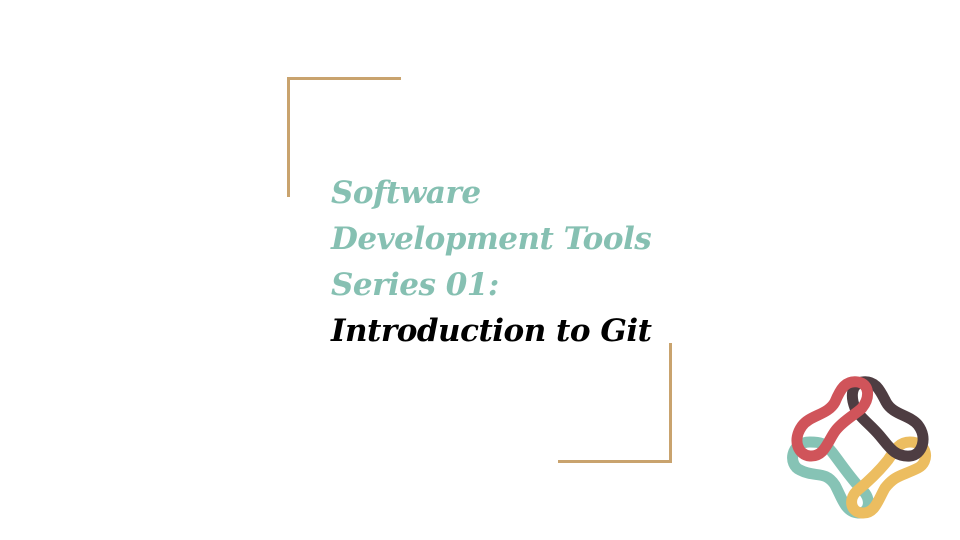  What do you see at coordinates (615, 461) in the screenshot?
I see `frame-bottom-right-horizontal` at bounding box center [615, 461].